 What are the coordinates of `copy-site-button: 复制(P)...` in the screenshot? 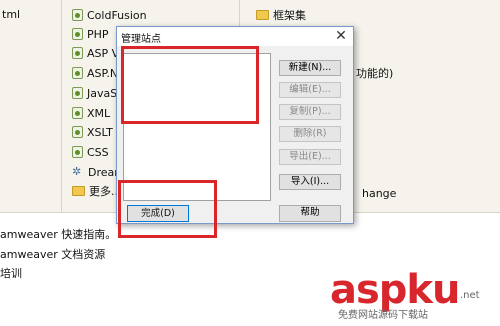 It's located at (310, 112).